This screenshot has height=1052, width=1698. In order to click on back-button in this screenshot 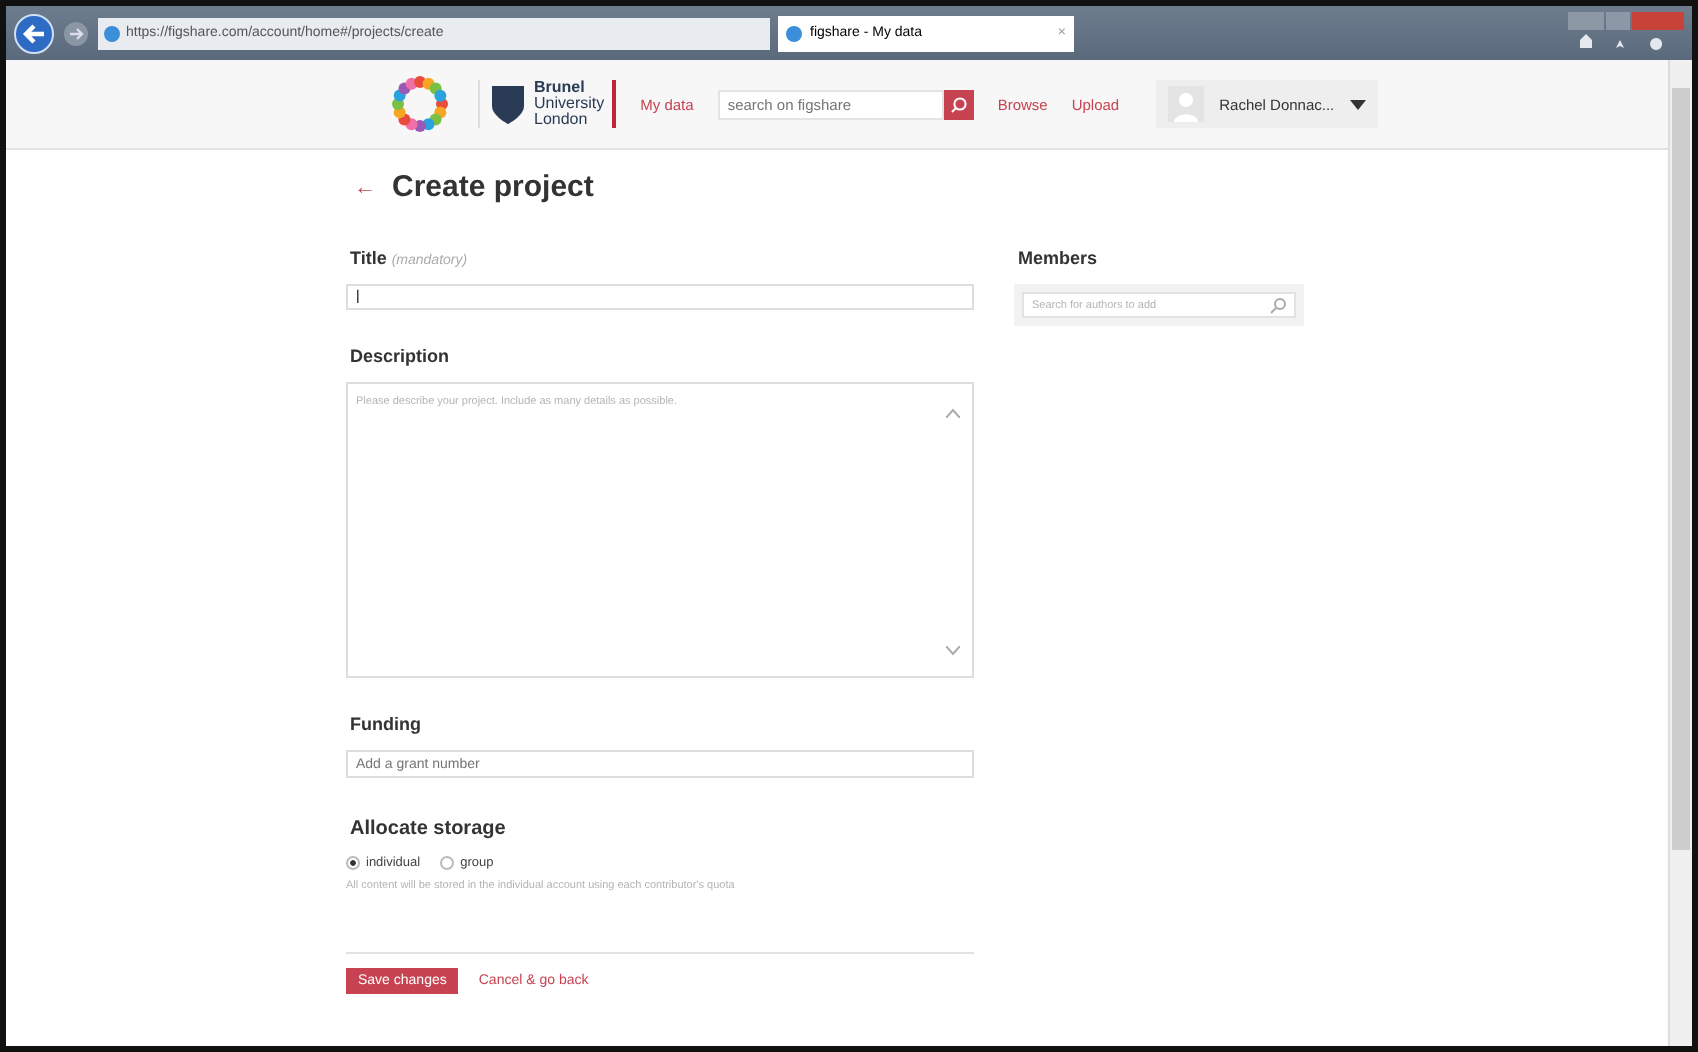, I will do `click(34, 33)`.